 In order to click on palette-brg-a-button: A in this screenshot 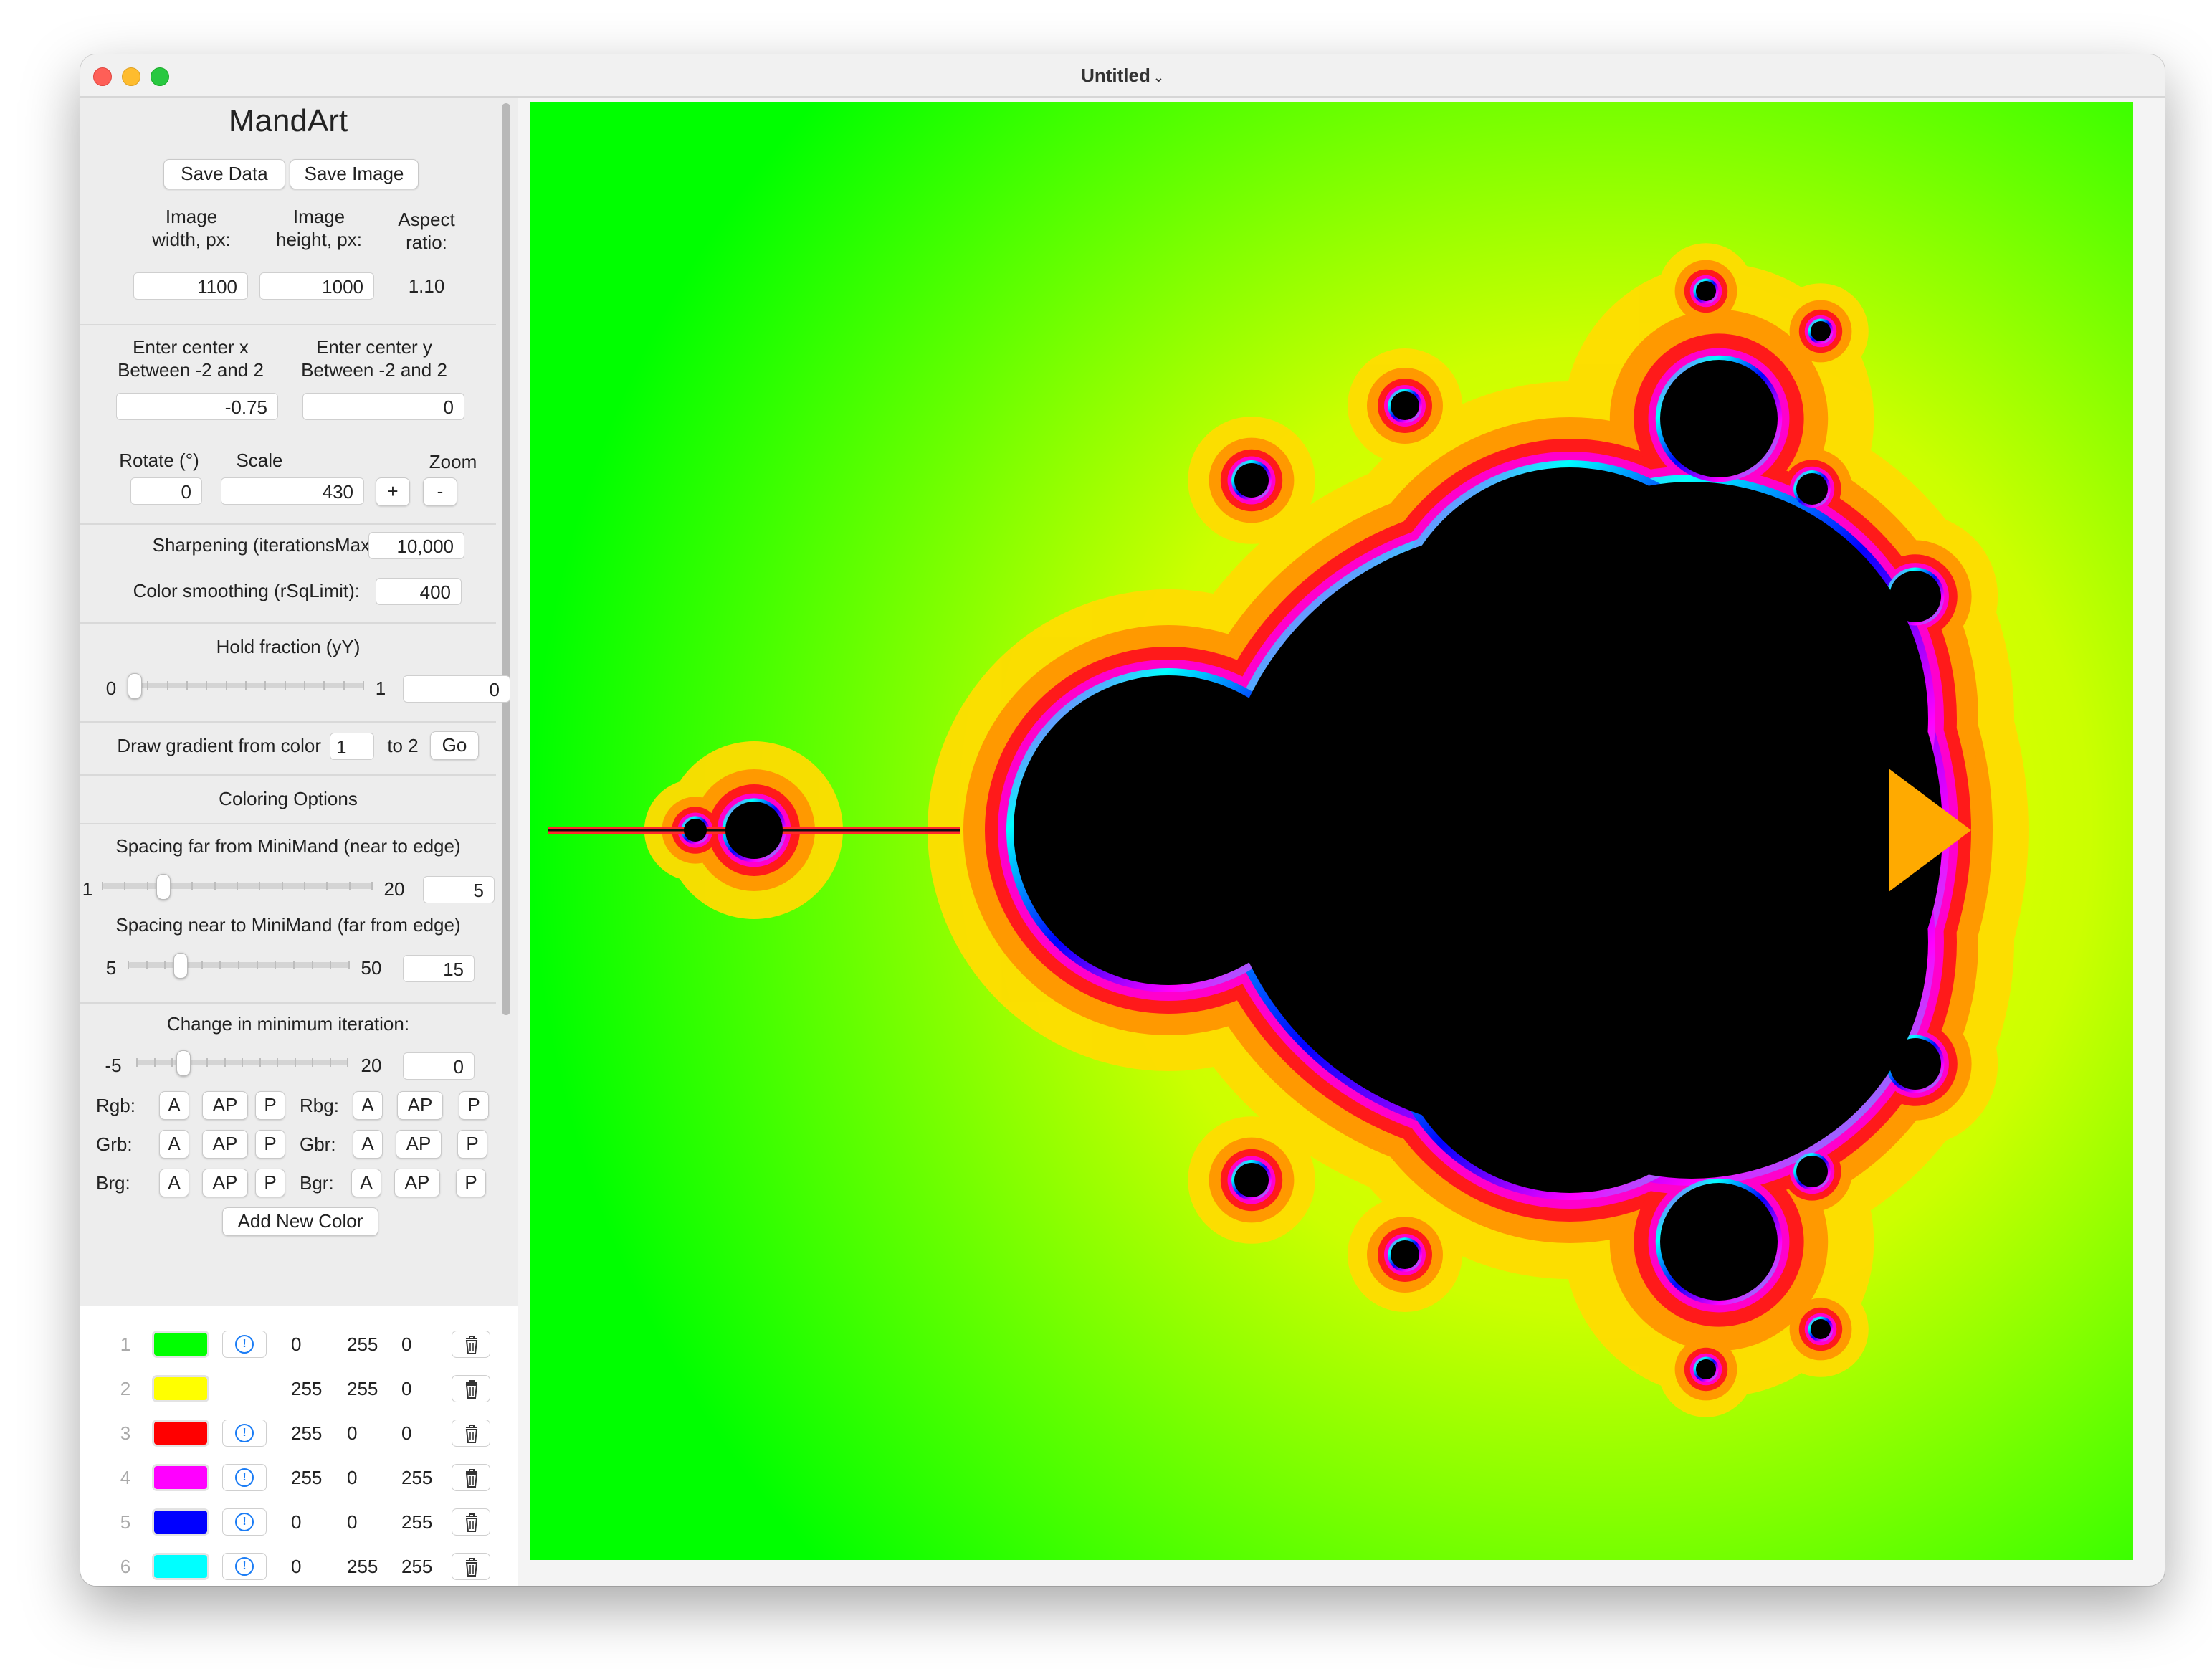, I will do `click(174, 1183)`.